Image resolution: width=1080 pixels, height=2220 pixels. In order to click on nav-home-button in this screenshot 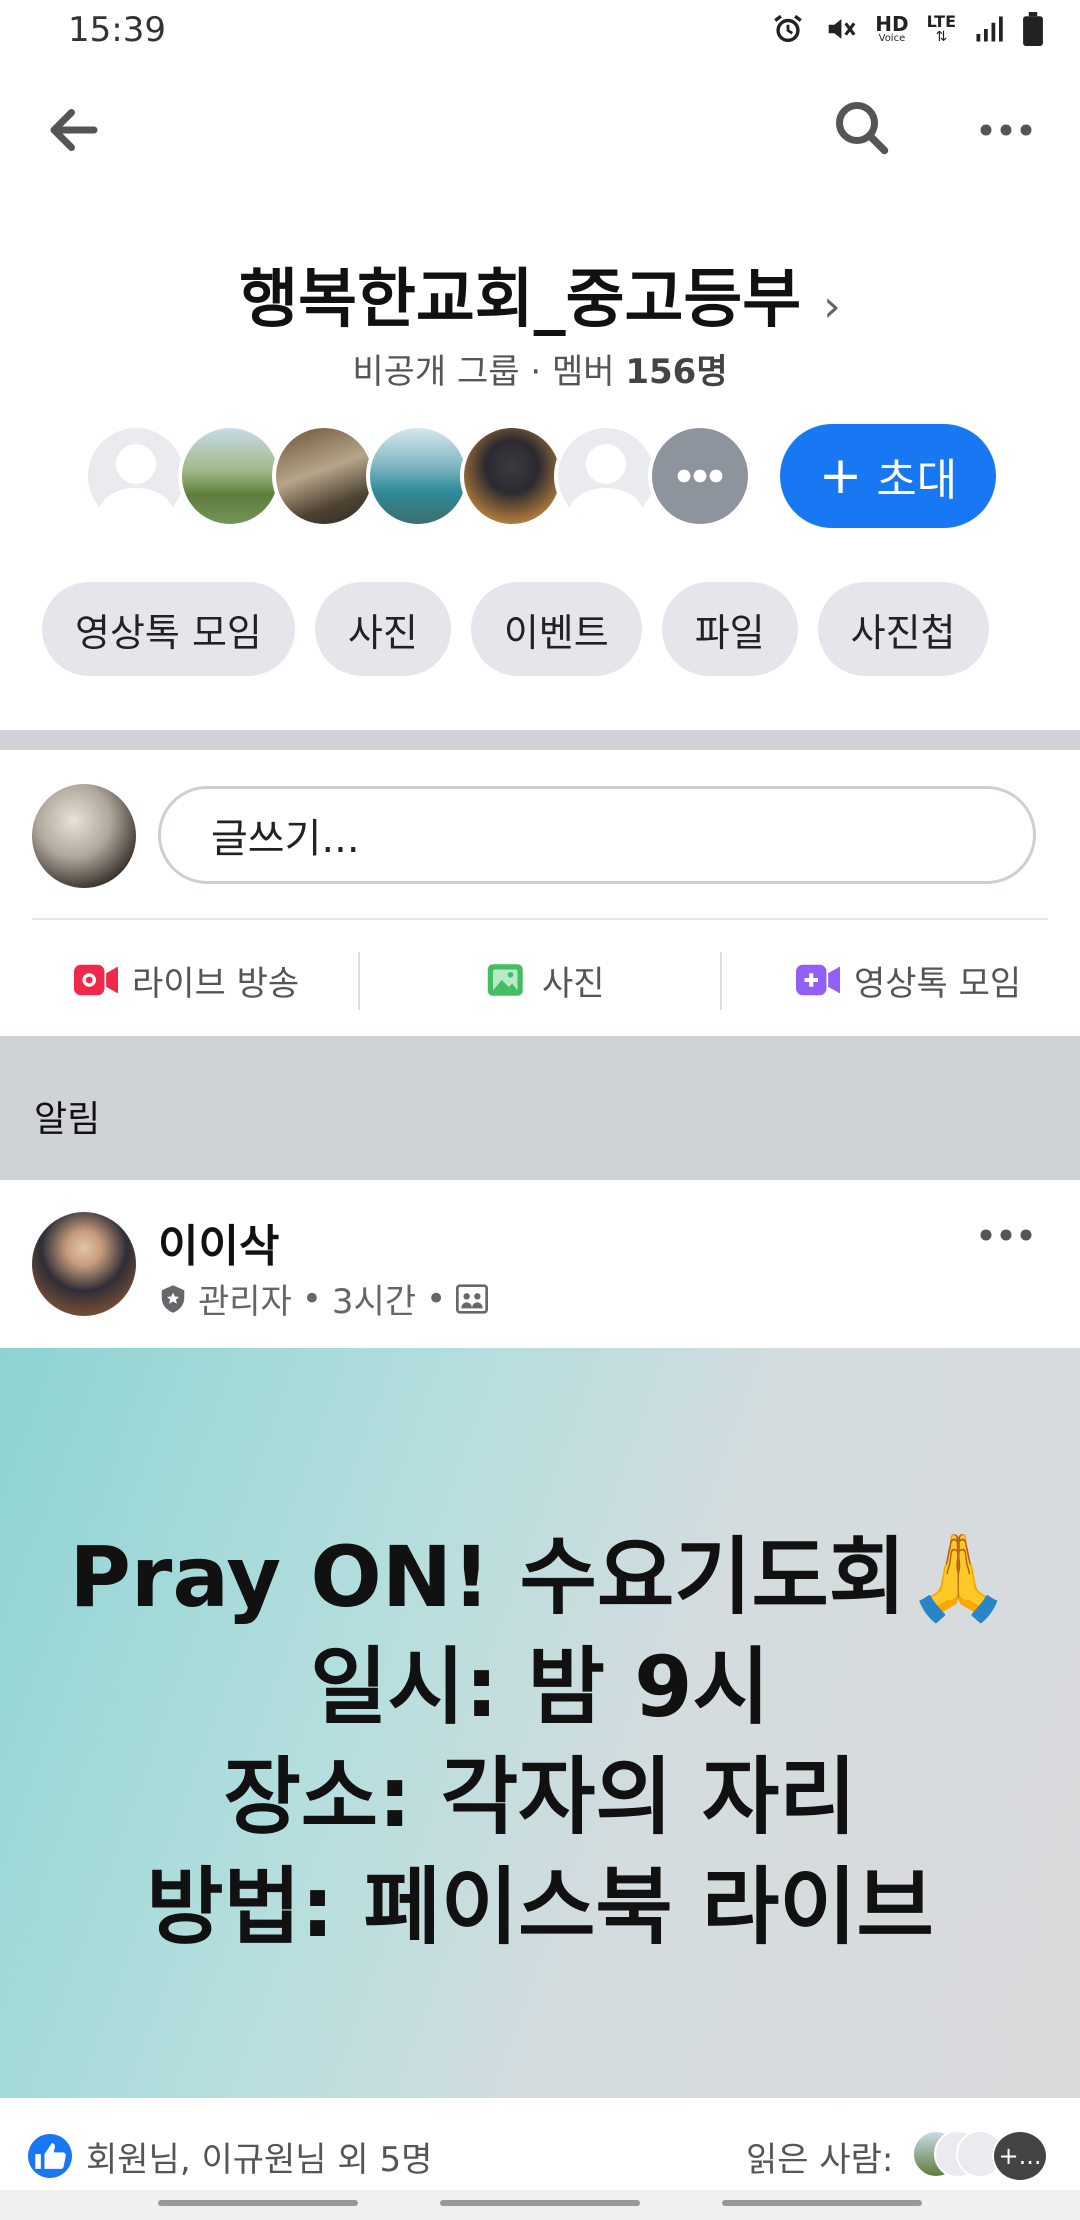, I will do `click(540, 2203)`.